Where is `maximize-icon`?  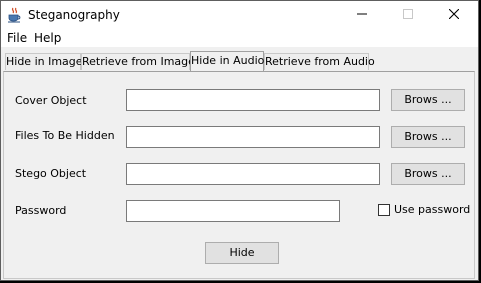 maximize-icon is located at coordinates (408, 15).